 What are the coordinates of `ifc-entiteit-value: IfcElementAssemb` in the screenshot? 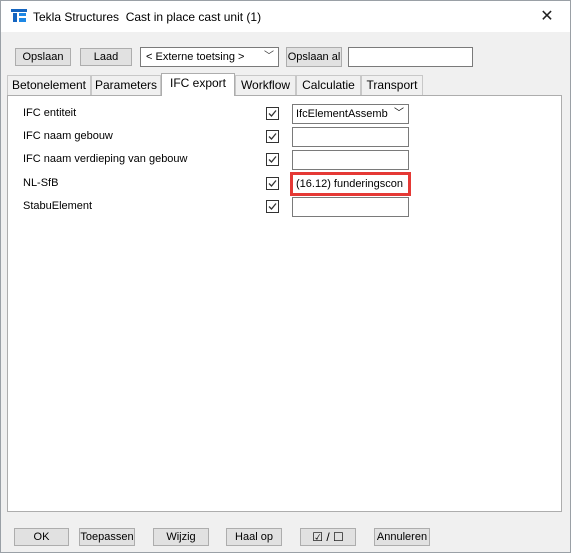 It's located at (342, 114).